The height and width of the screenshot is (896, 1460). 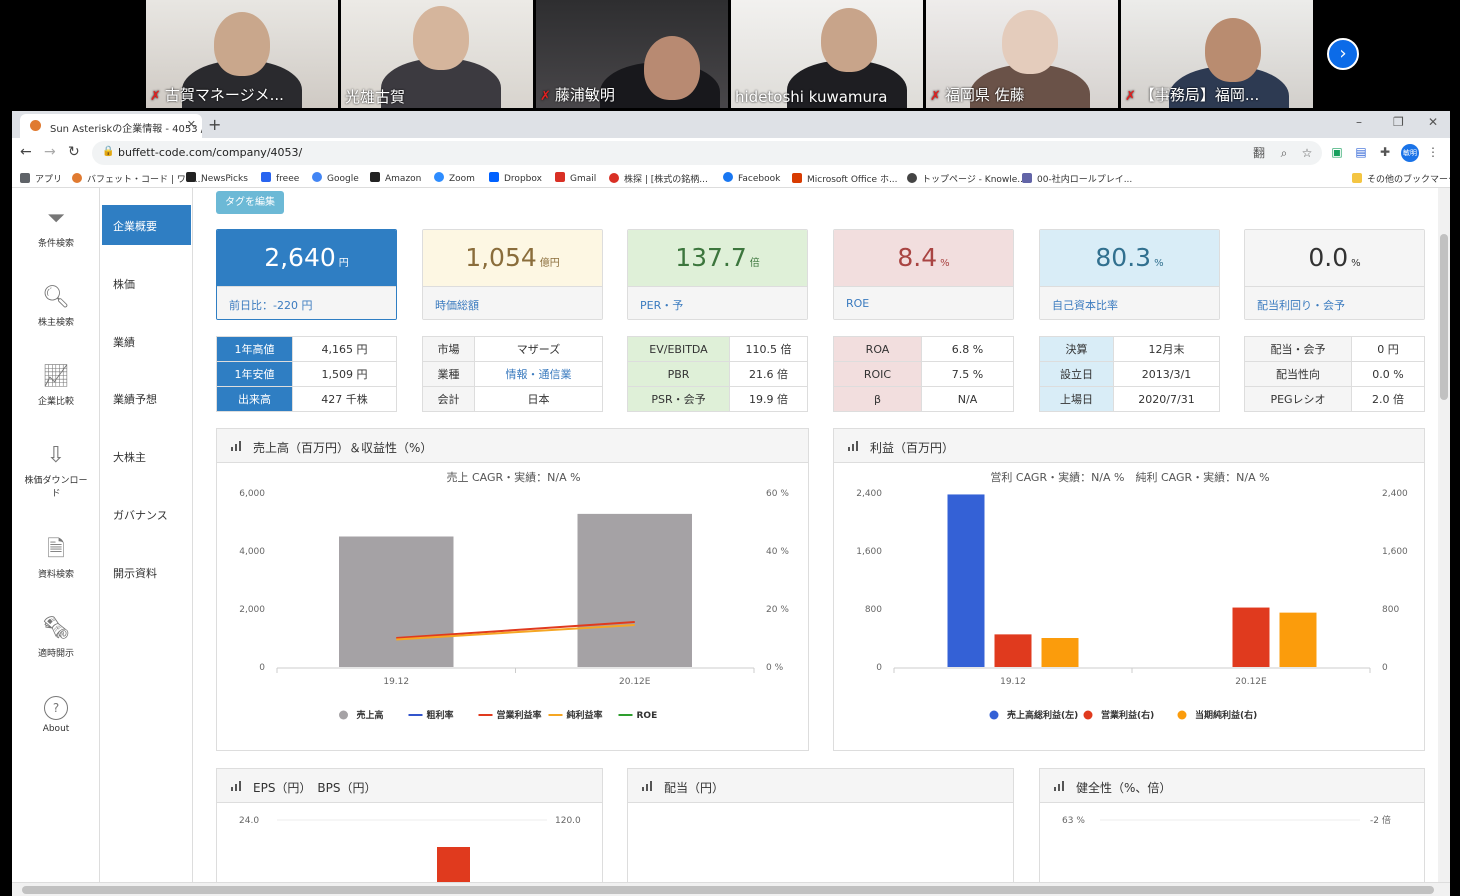 I want to click on y2-tick-label: 60 %, so click(x=777, y=494).